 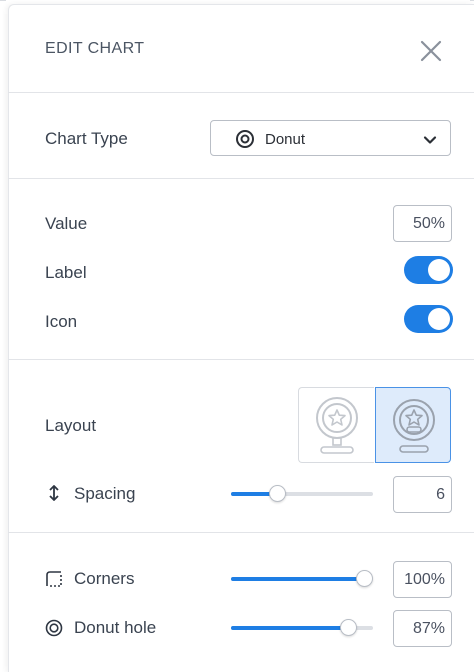 I want to click on donut-icon, so click(x=245, y=139).